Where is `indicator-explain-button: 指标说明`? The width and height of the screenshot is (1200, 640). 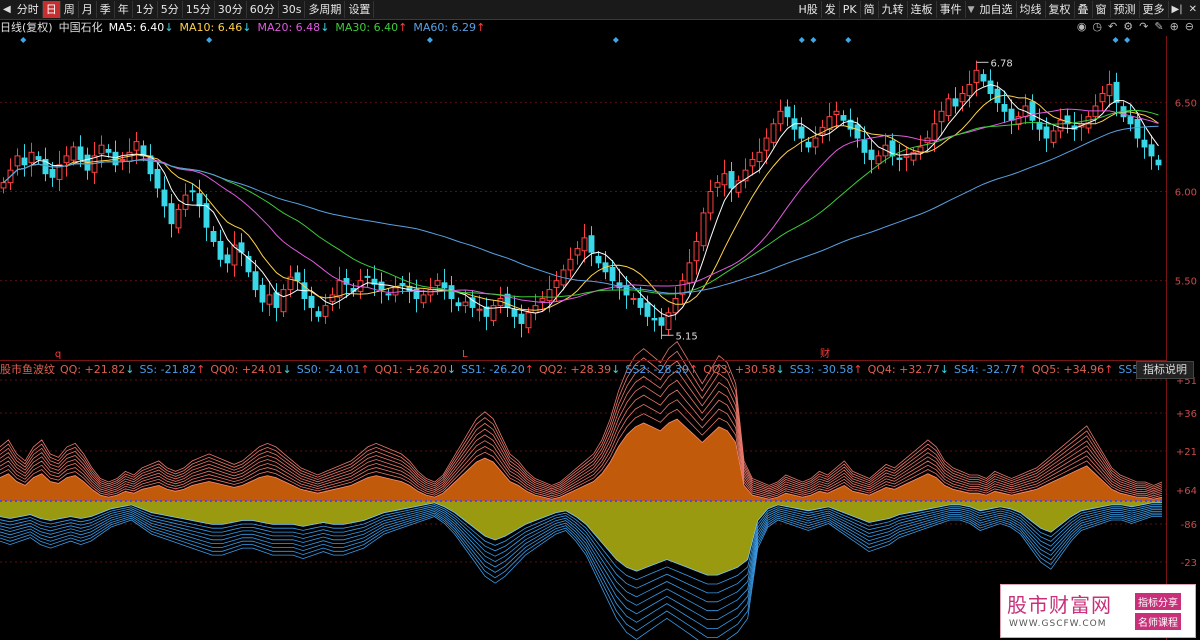 indicator-explain-button: 指标说明 is located at coordinates (1165, 370).